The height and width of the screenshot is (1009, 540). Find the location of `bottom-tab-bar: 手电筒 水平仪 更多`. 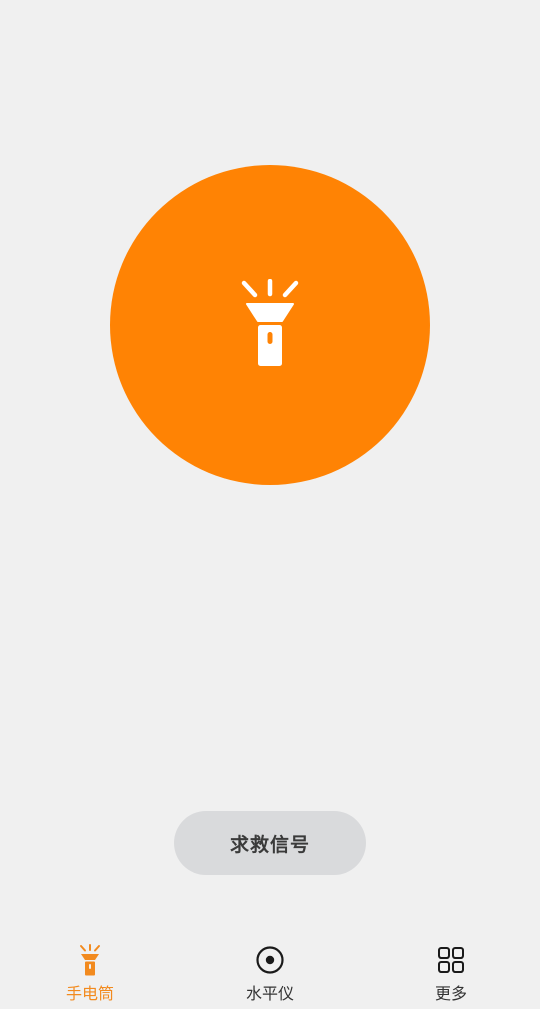

bottom-tab-bar: 手电筒 水平仪 更多 is located at coordinates (270, 972).